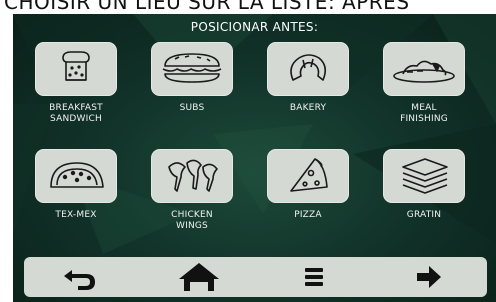  Describe the element at coordinates (308, 108) in the screenshot. I see `category-bakery-label: BAKERY` at that location.